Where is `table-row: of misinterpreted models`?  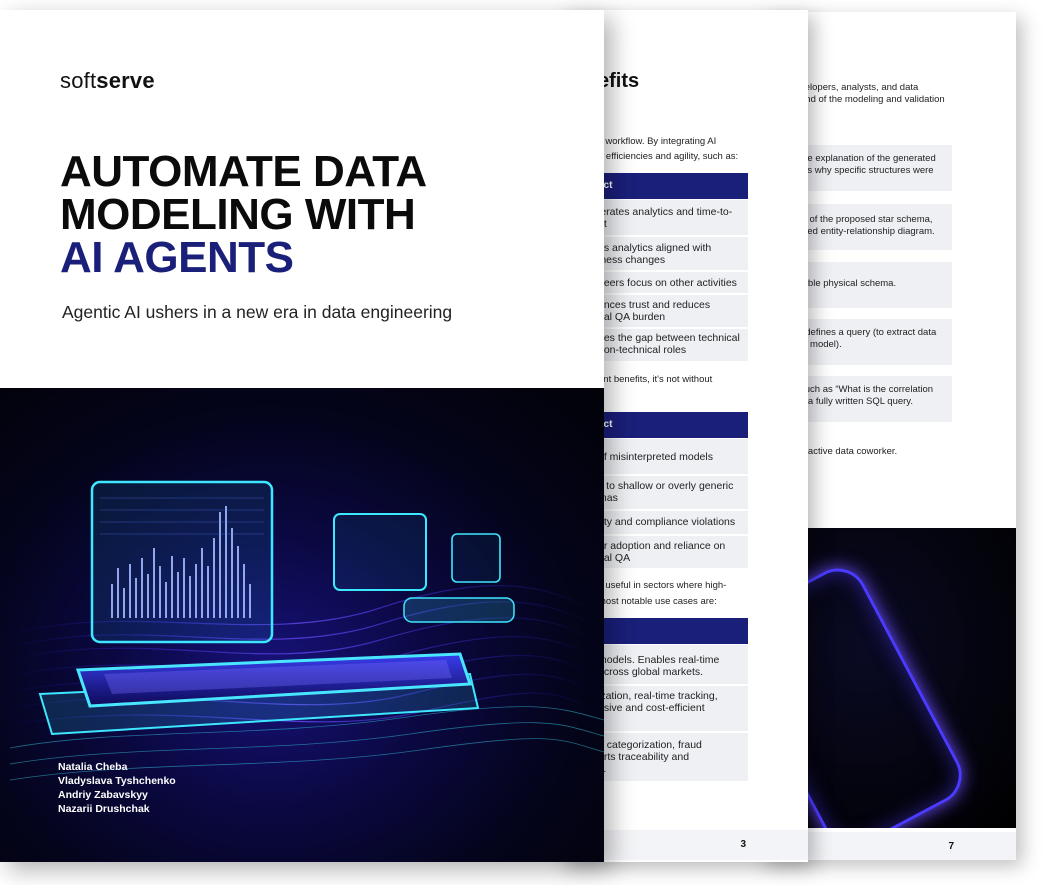 table-row: of misinterpreted models is located at coordinates (673, 457).